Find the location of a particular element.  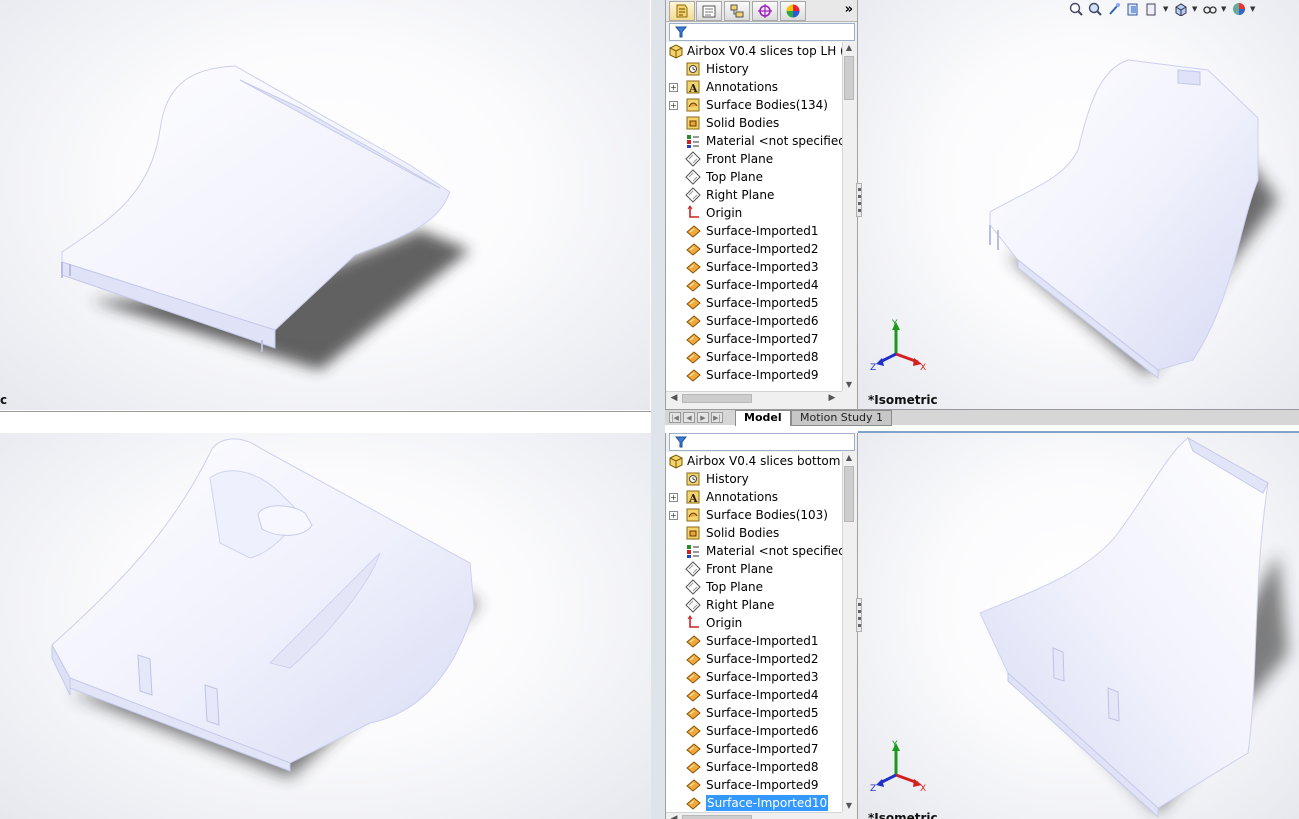

next-tab-icon: ▶ is located at coordinates (703, 417).